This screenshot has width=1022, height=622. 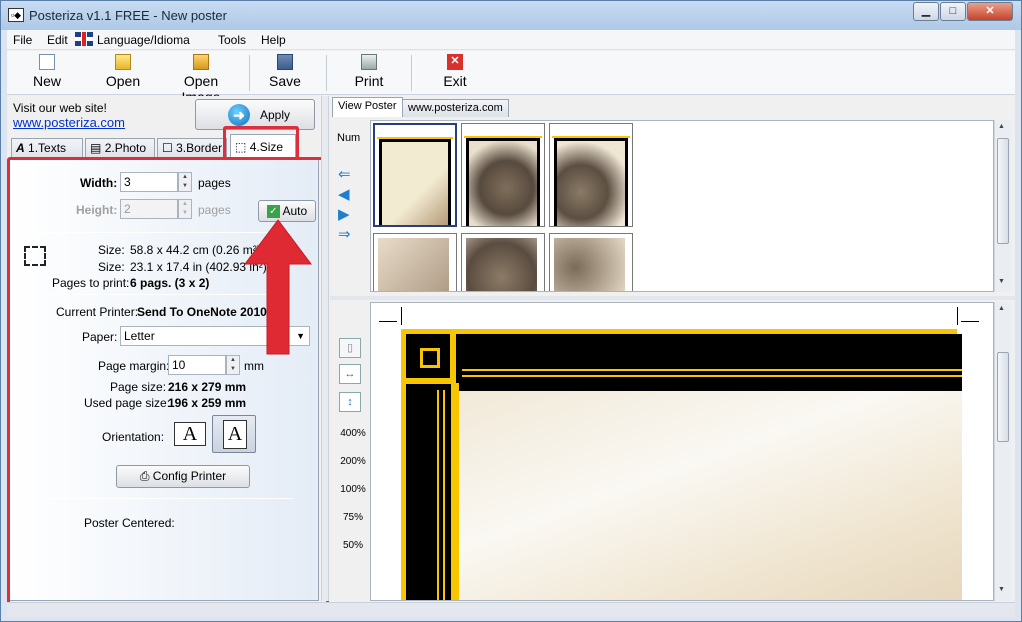 I want to click on new-button: New, so click(x=47, y=73).